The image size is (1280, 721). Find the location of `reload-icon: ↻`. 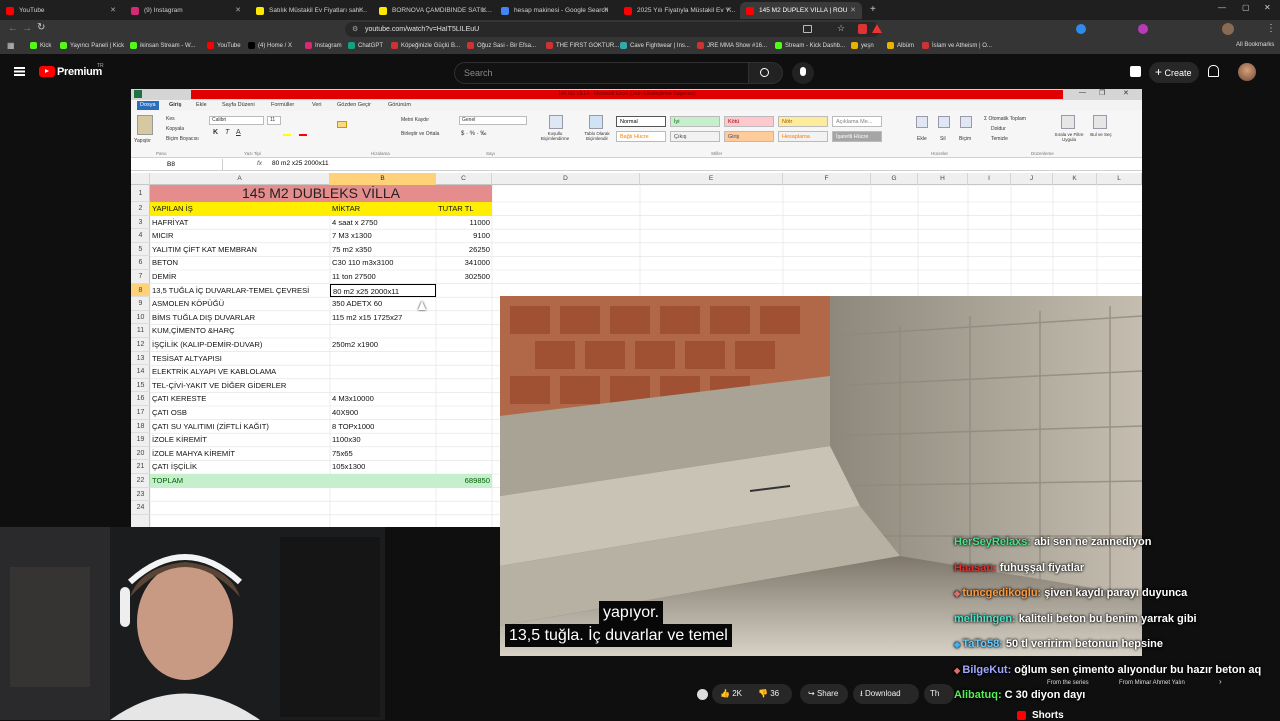

reload-icon: ↻ is located at coordinates (41, 27).